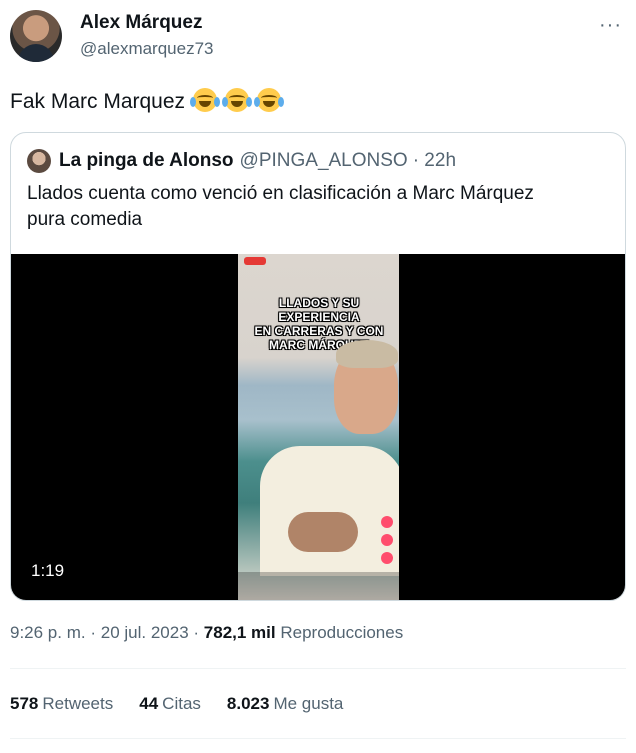 The width and height of the screenshot is (636, 753). I want to click on tweet-time: 9:26 p. m., so click(48, 632).